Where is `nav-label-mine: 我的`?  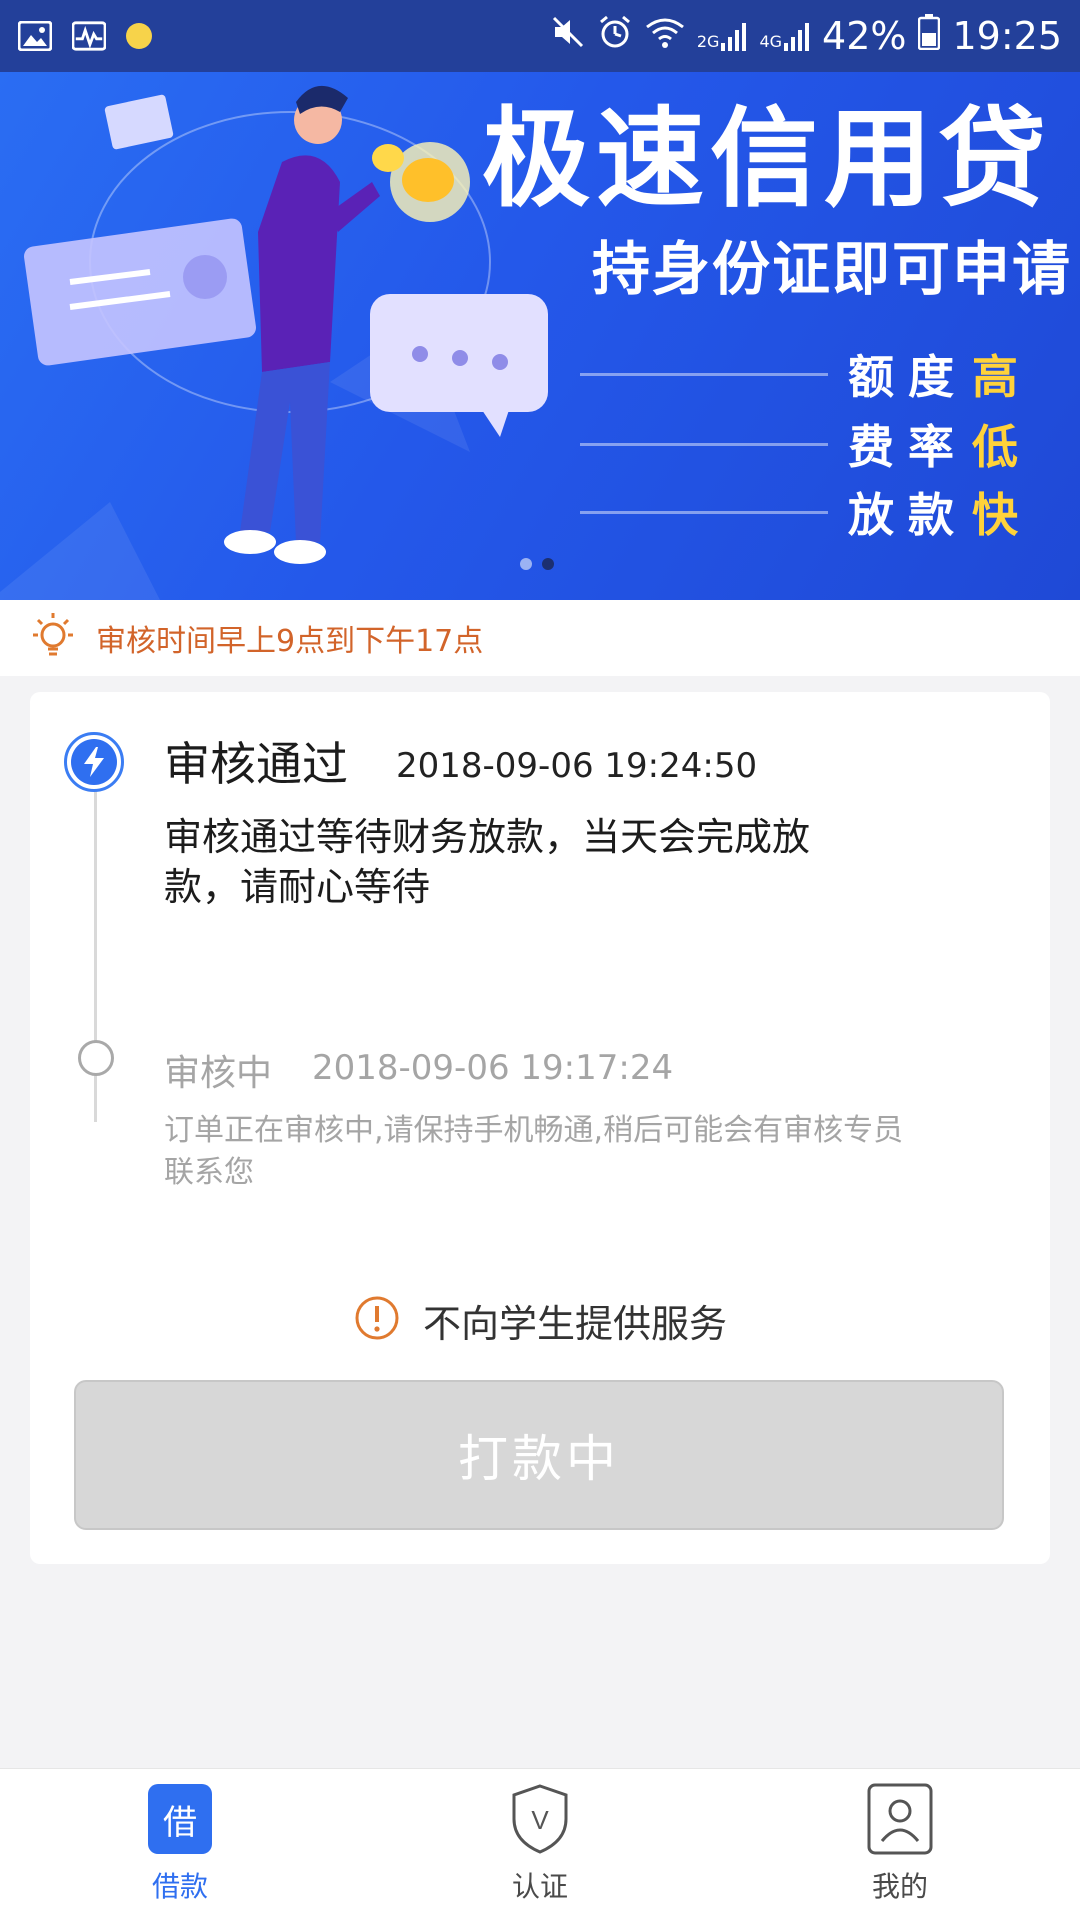 nav-label-mine: 我的 is located at coordinates (899, 1886).